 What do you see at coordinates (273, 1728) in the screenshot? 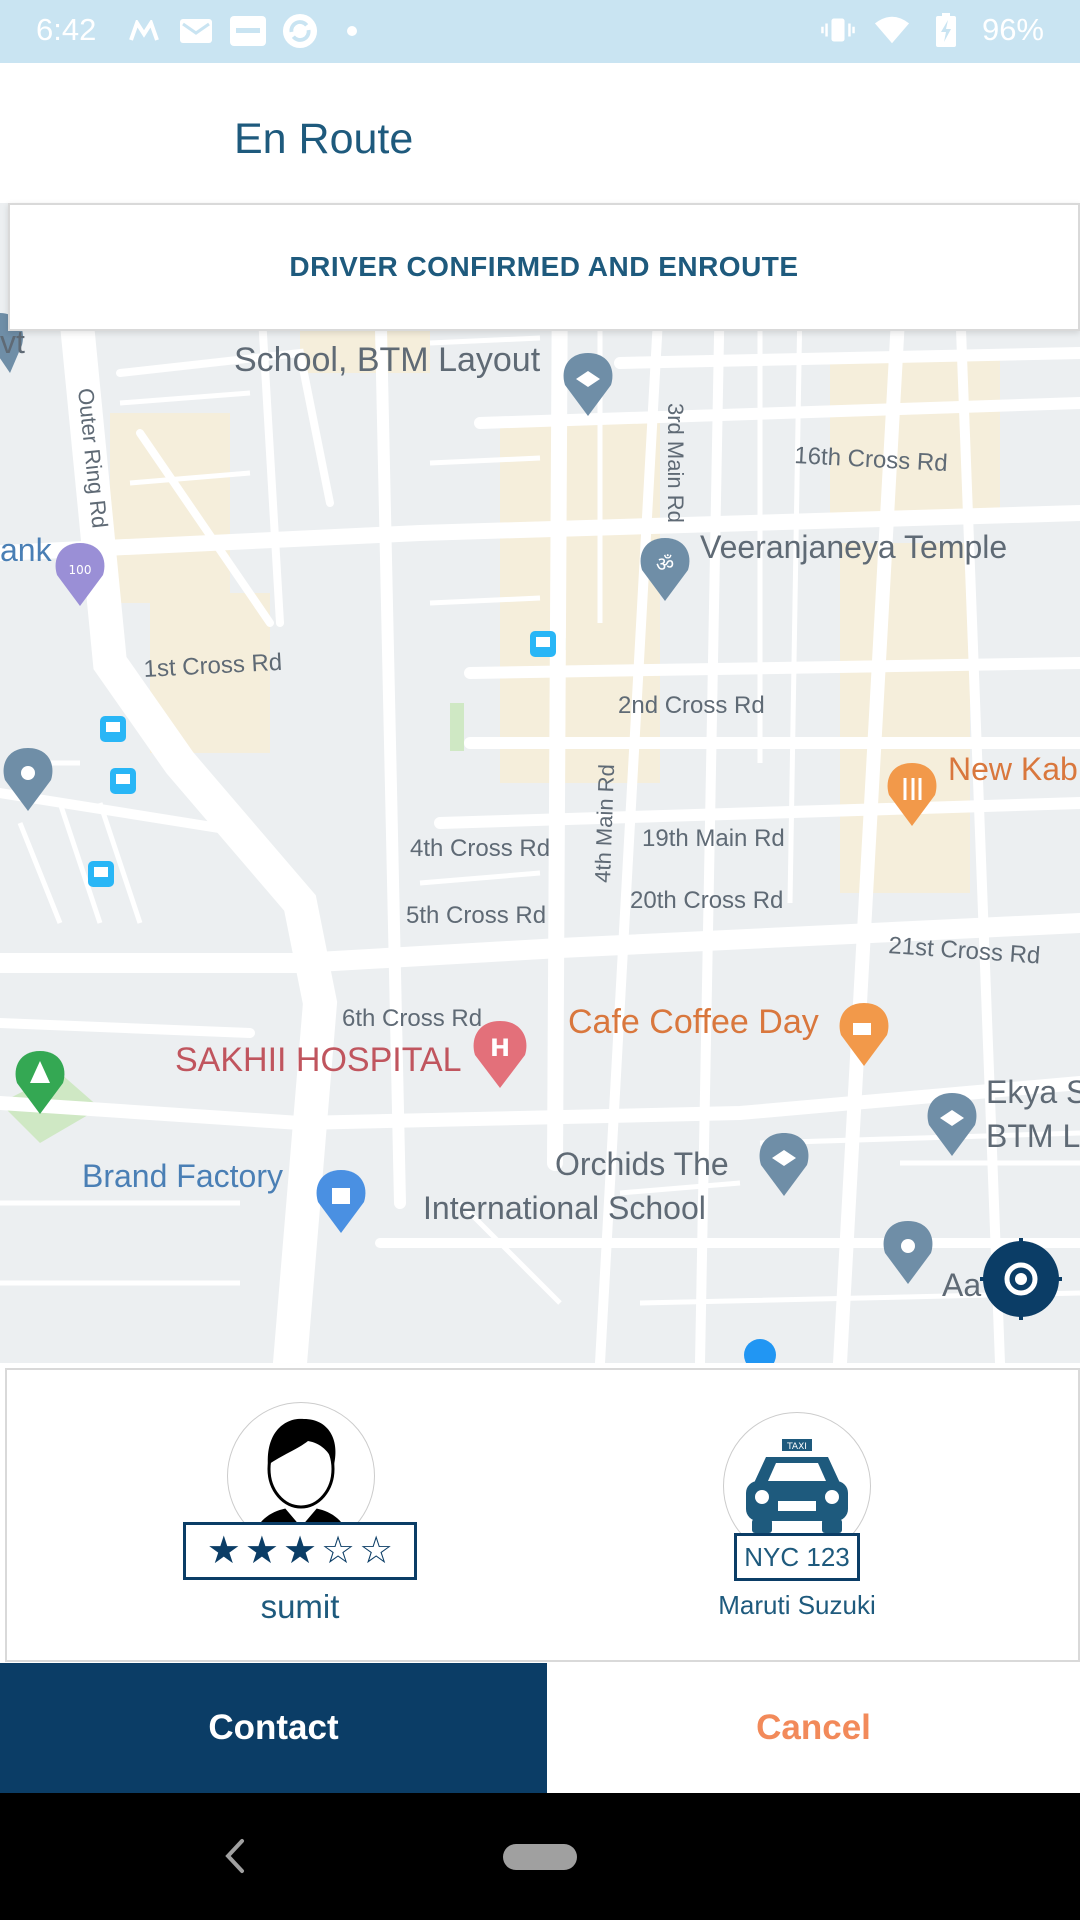
I see `contact-button: Contact` at bounding box center [273, 1728].